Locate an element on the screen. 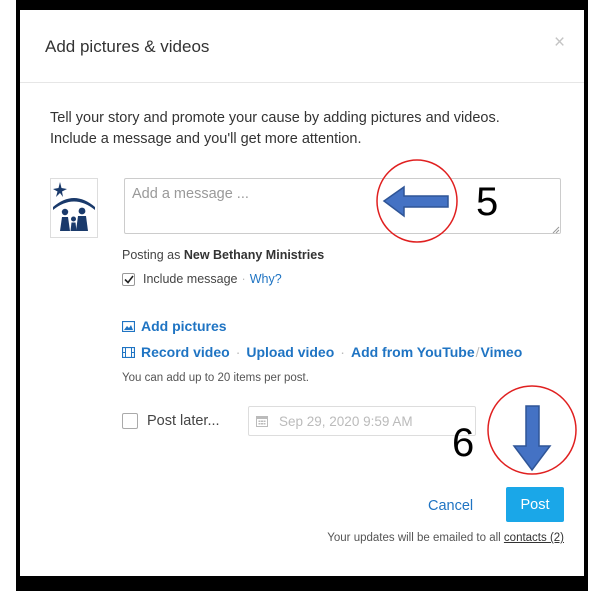  record-video-link: Record video is located at coordinates (176, 352).